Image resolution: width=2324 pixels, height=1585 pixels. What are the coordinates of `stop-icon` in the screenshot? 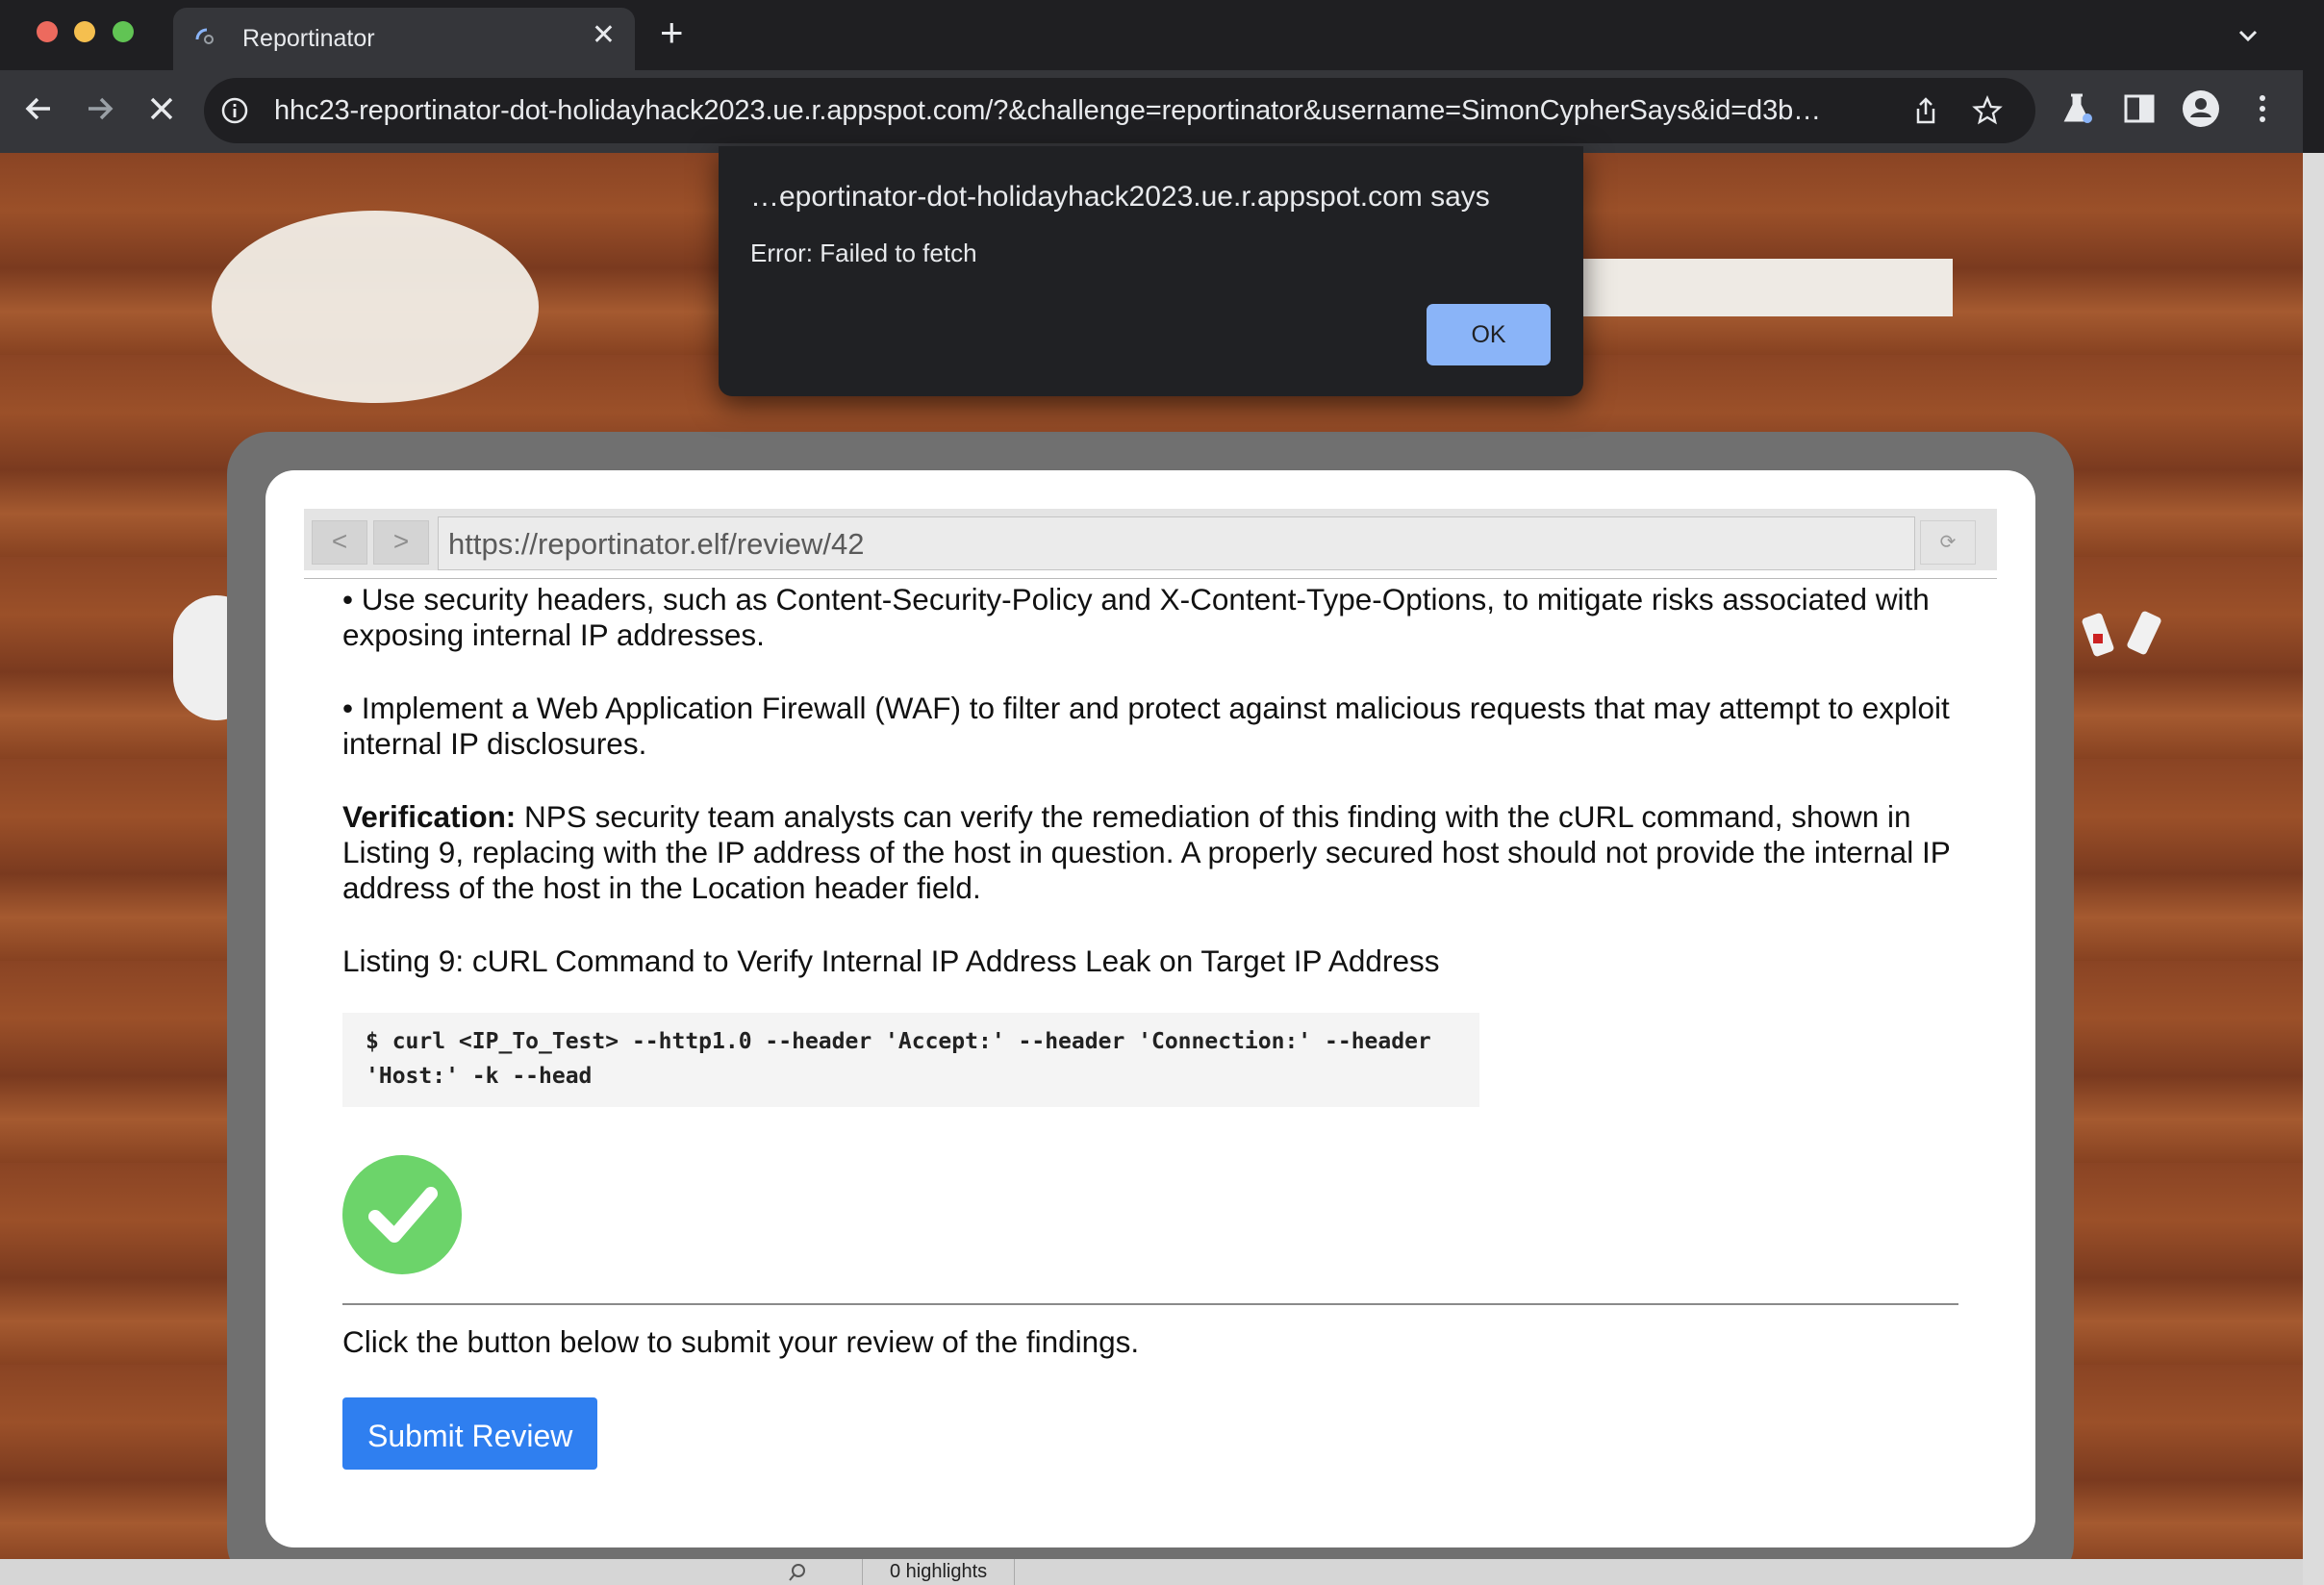 It's located at (161, 109).